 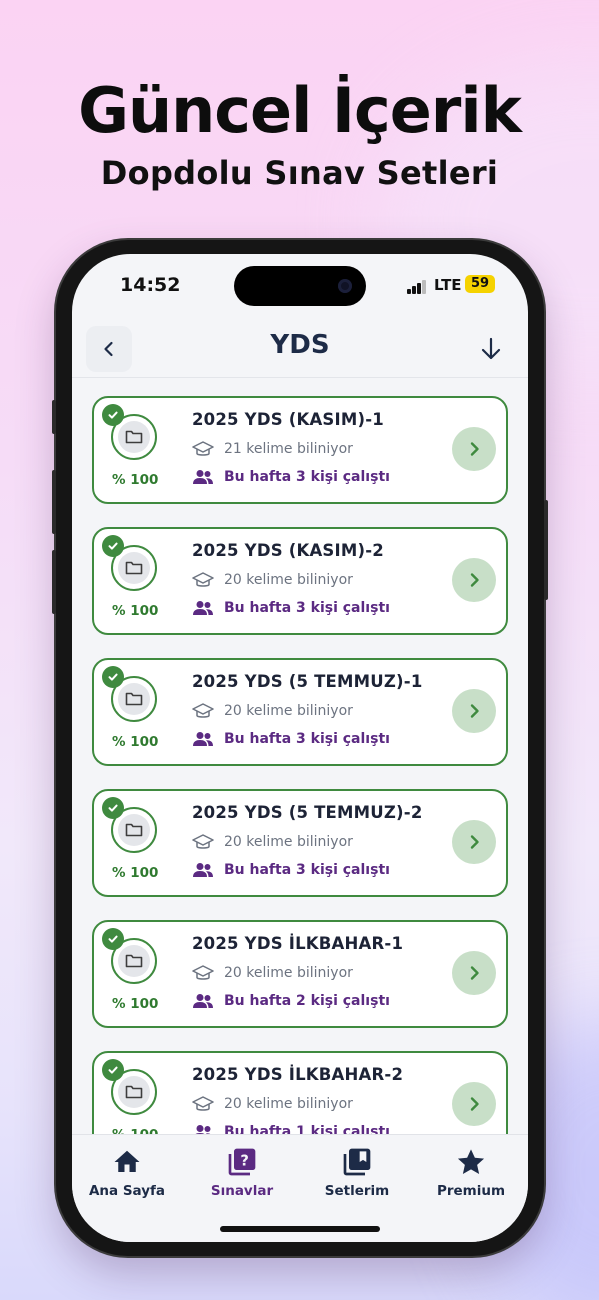 I want to click on arrow-down-icon, so click(x=491, y=348).